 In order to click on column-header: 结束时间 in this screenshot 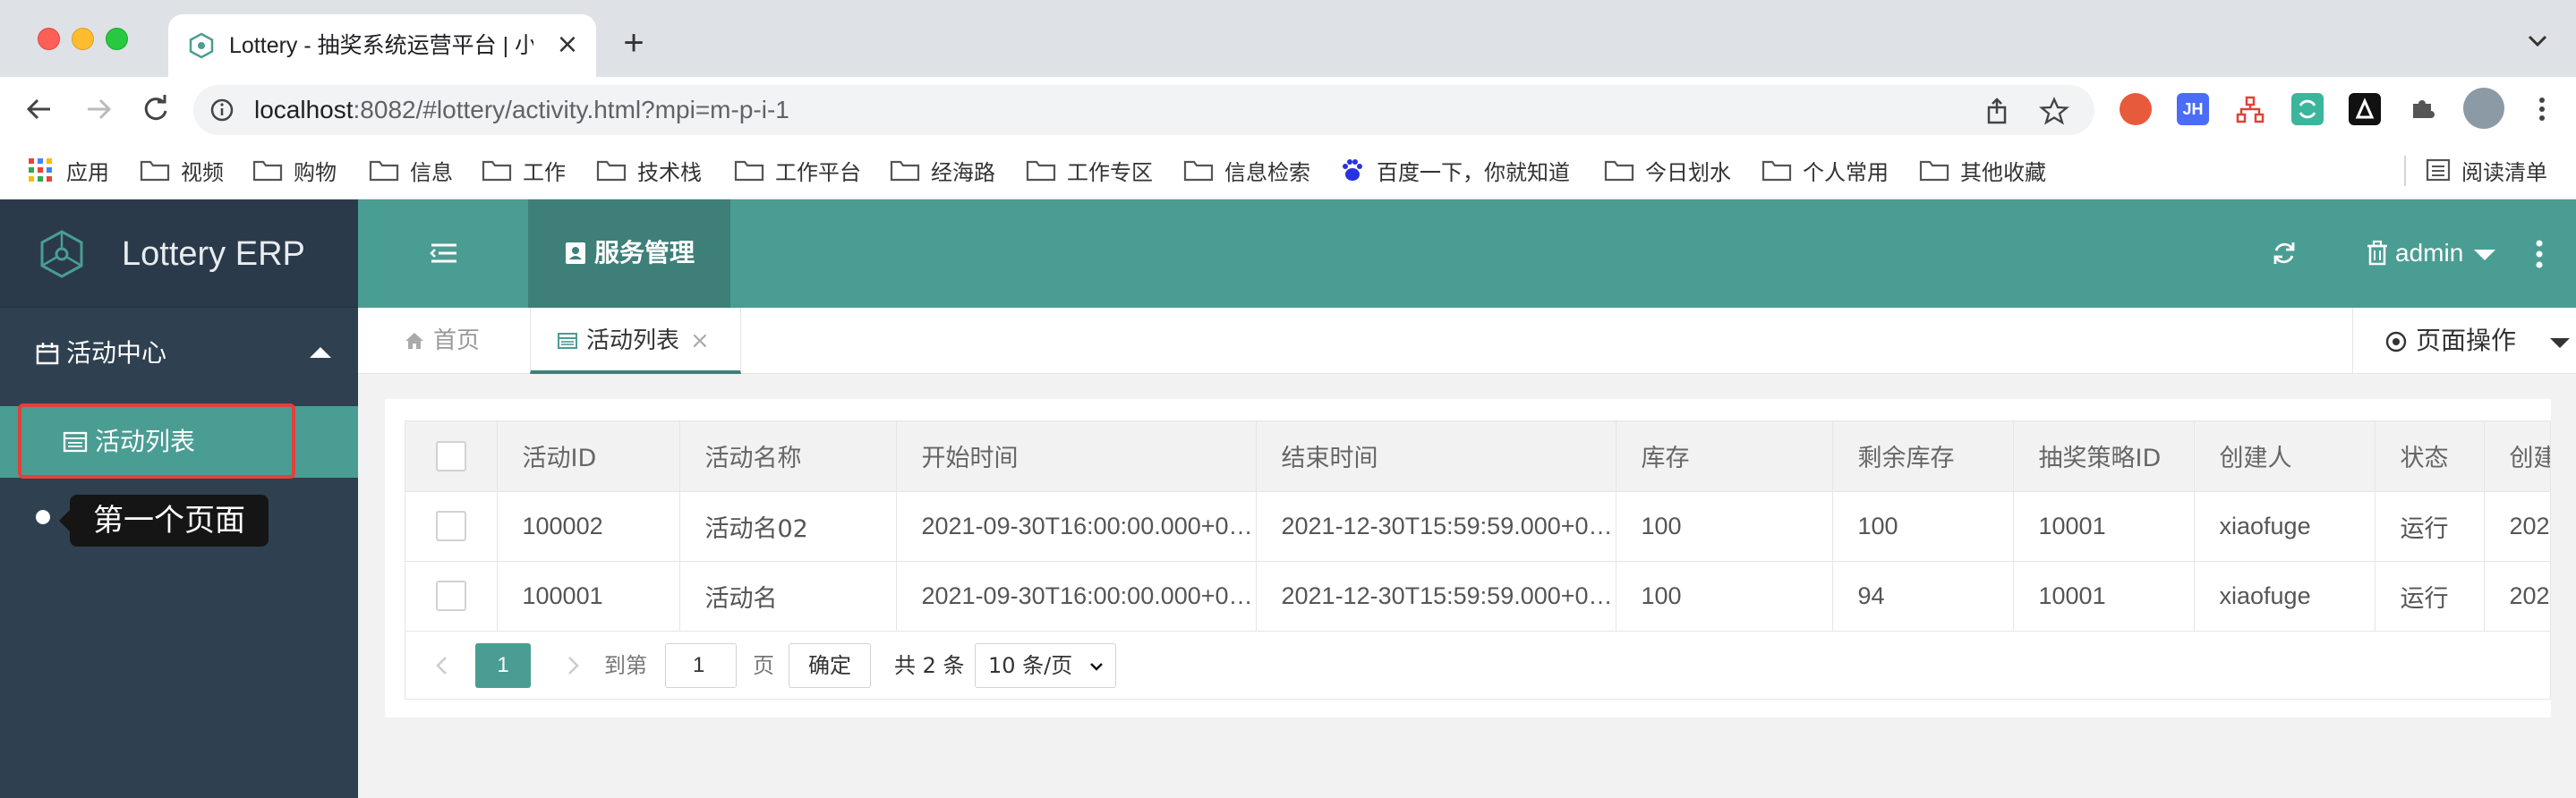, I will do `click(1436, 456)`.